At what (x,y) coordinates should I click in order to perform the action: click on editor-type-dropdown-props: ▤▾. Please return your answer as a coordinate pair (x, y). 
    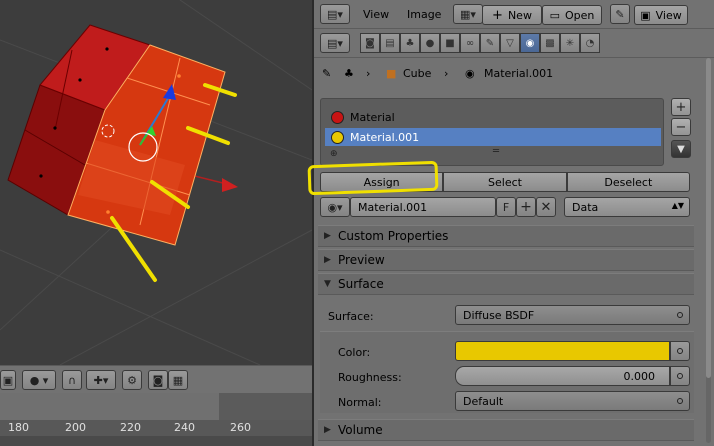
    Looking at the image, I should click on (335, 43).